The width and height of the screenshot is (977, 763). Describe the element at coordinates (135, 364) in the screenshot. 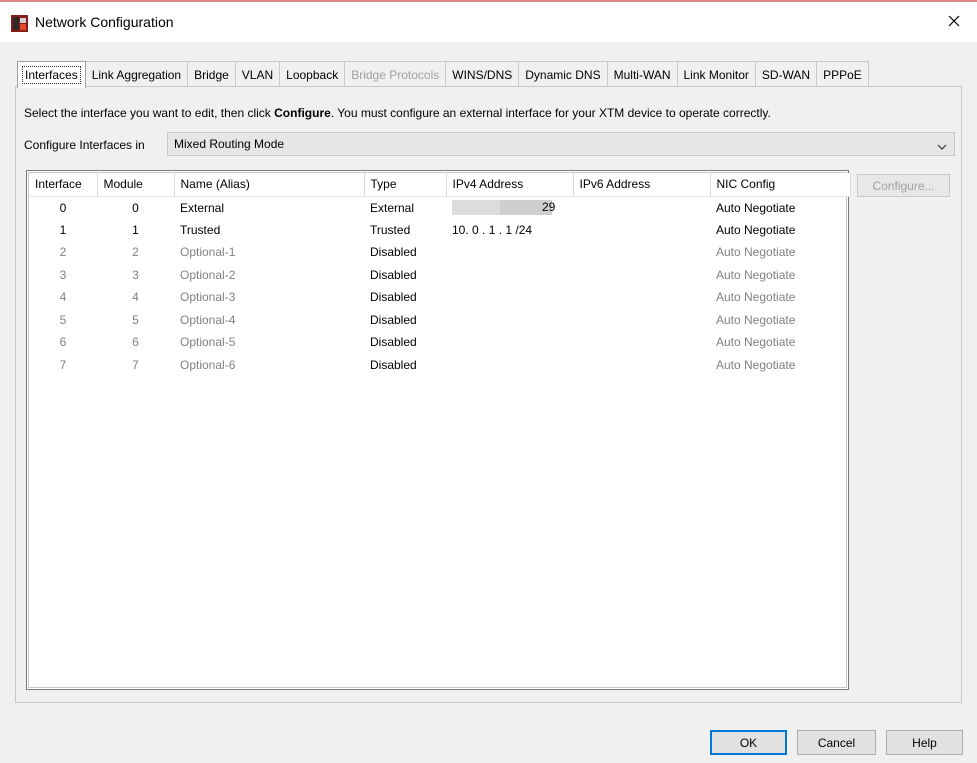

I see `cell-module: 7` at that location.